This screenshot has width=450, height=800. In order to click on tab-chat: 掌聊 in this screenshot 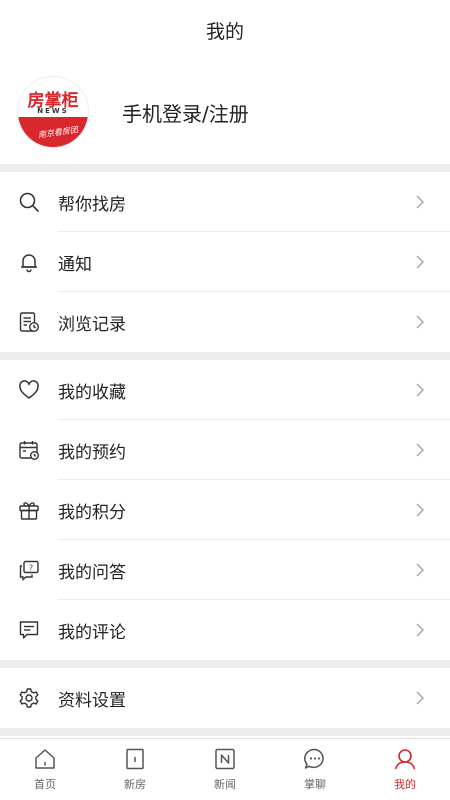, I will do `click(315, 769)`.